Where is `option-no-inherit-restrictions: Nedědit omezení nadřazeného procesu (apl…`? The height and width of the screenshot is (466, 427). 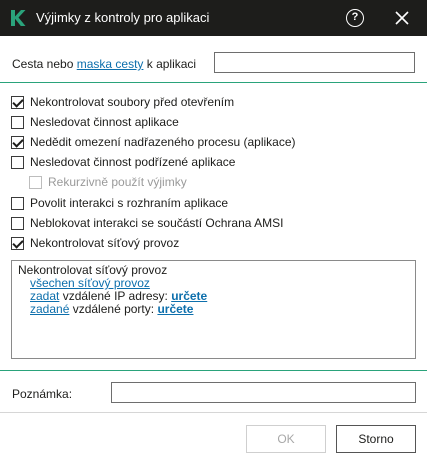 option-no-inherit-restrictions: Nedědit omezení nadřazeného procesu (apl… is located at coordinates (153, 142).